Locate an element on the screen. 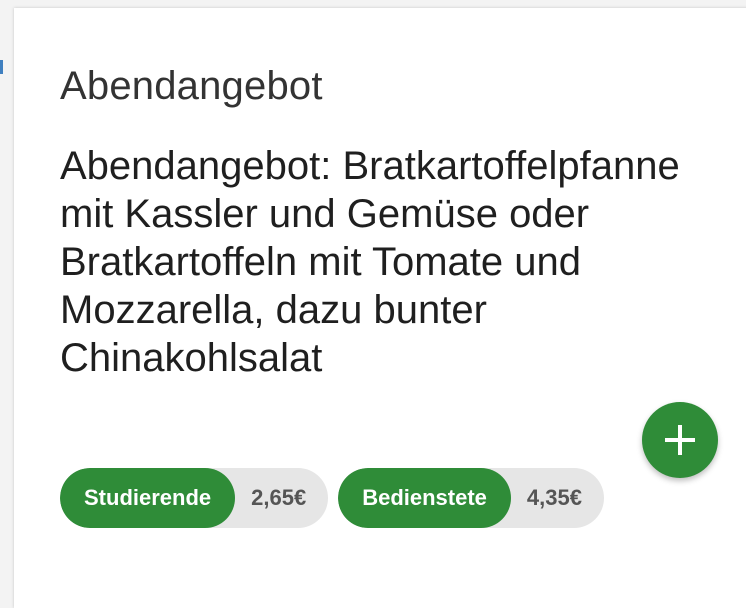 Image resolution: width=746 pixels, height=608 pixels. price-chip-bedienstete: Bedienstete 4,35€ is located at coordinates (471, 498).